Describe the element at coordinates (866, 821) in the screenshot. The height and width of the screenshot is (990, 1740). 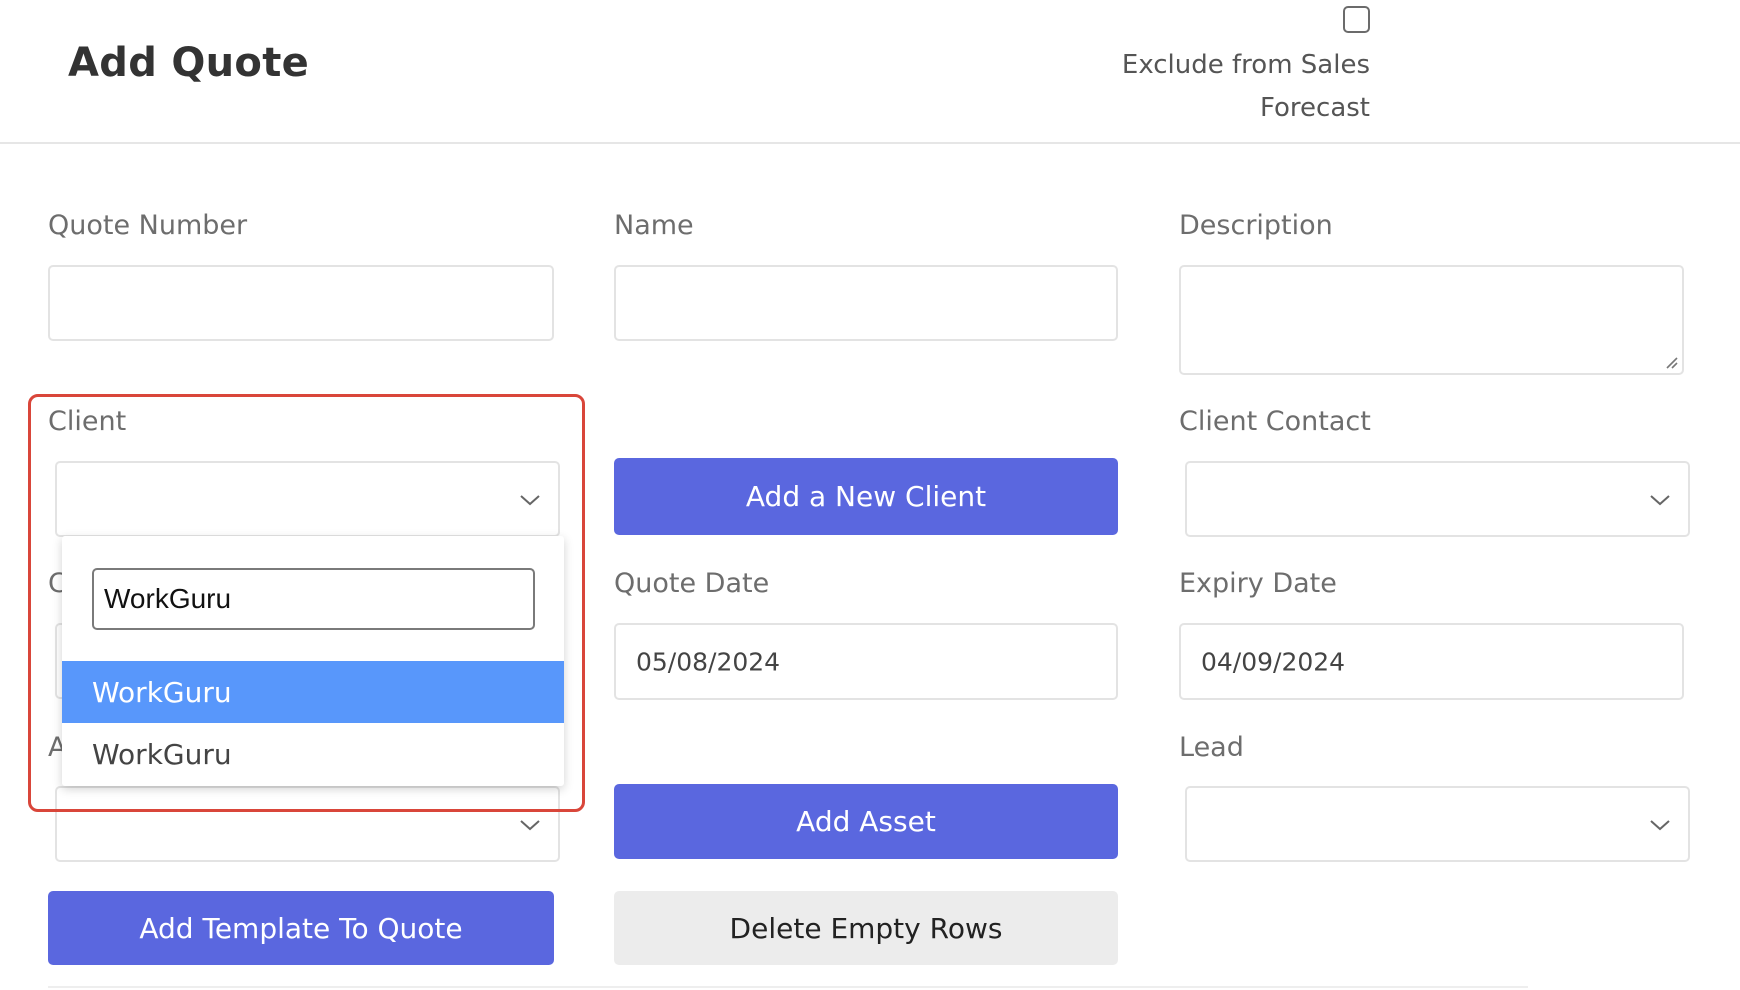
I see `add-asset-button: Add Asset` at that location.